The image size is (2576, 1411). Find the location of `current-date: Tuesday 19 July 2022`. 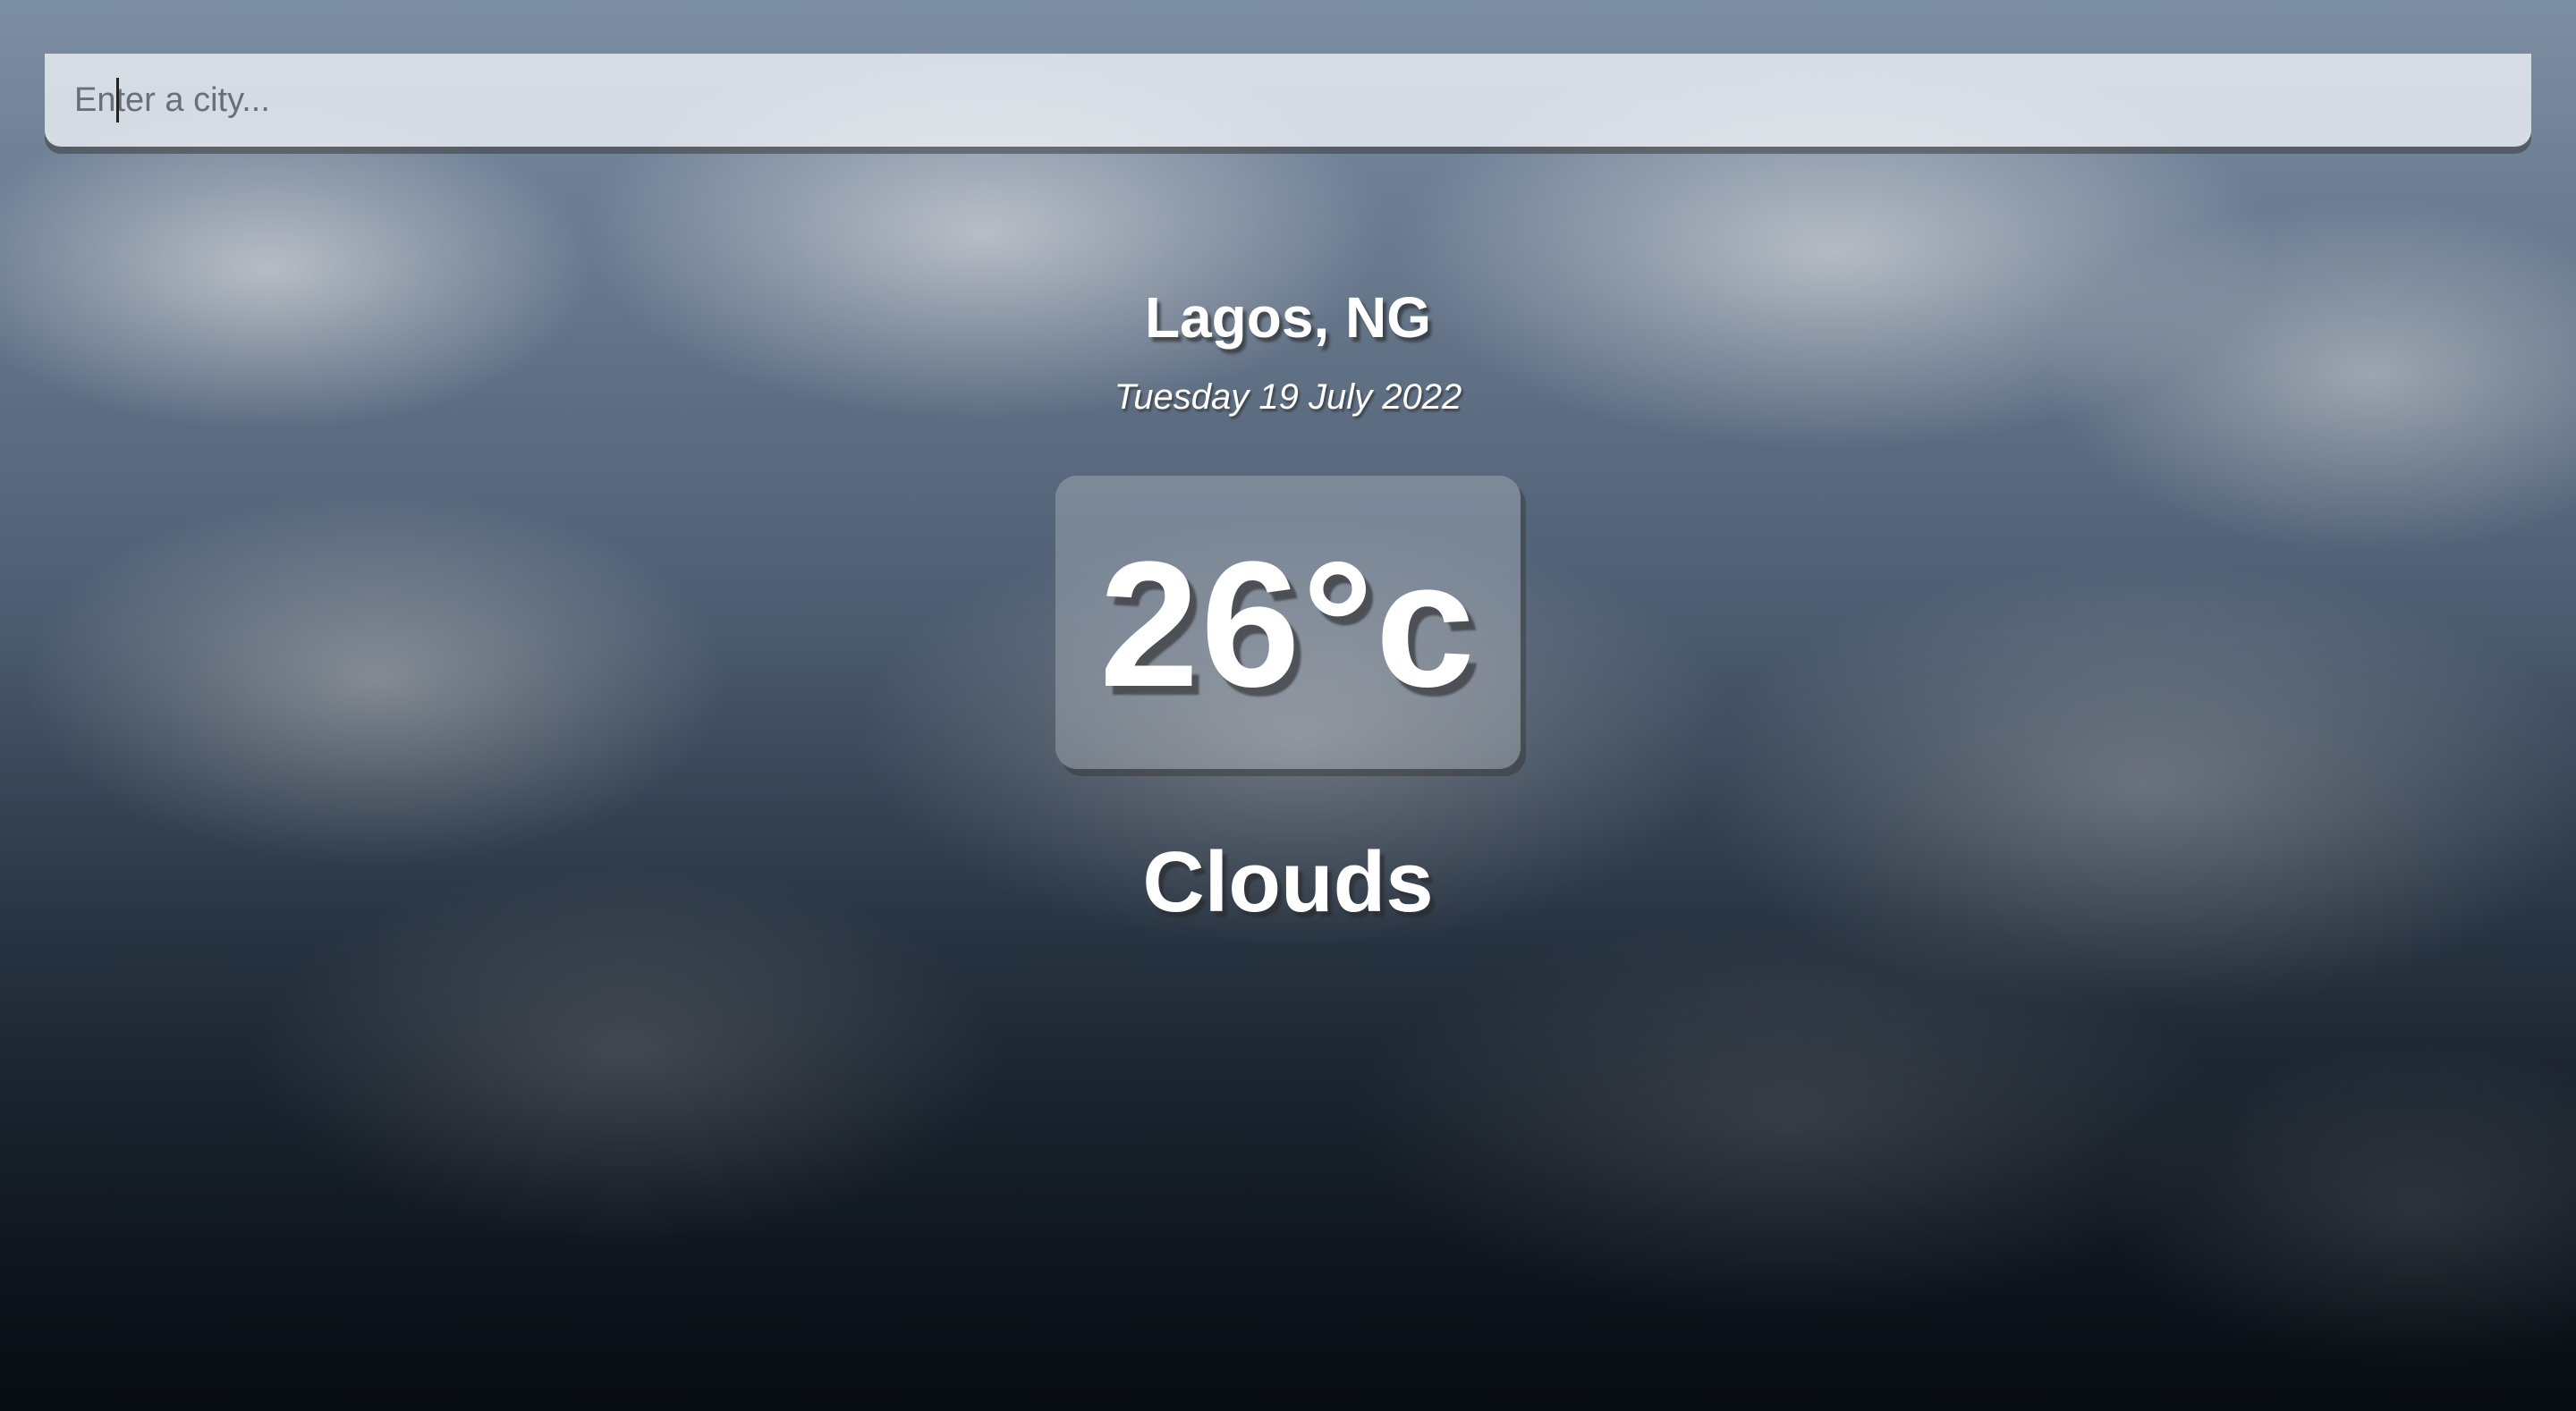

current-date: Tuesday 19 July 2022 is located at coordinates (1288, 397).